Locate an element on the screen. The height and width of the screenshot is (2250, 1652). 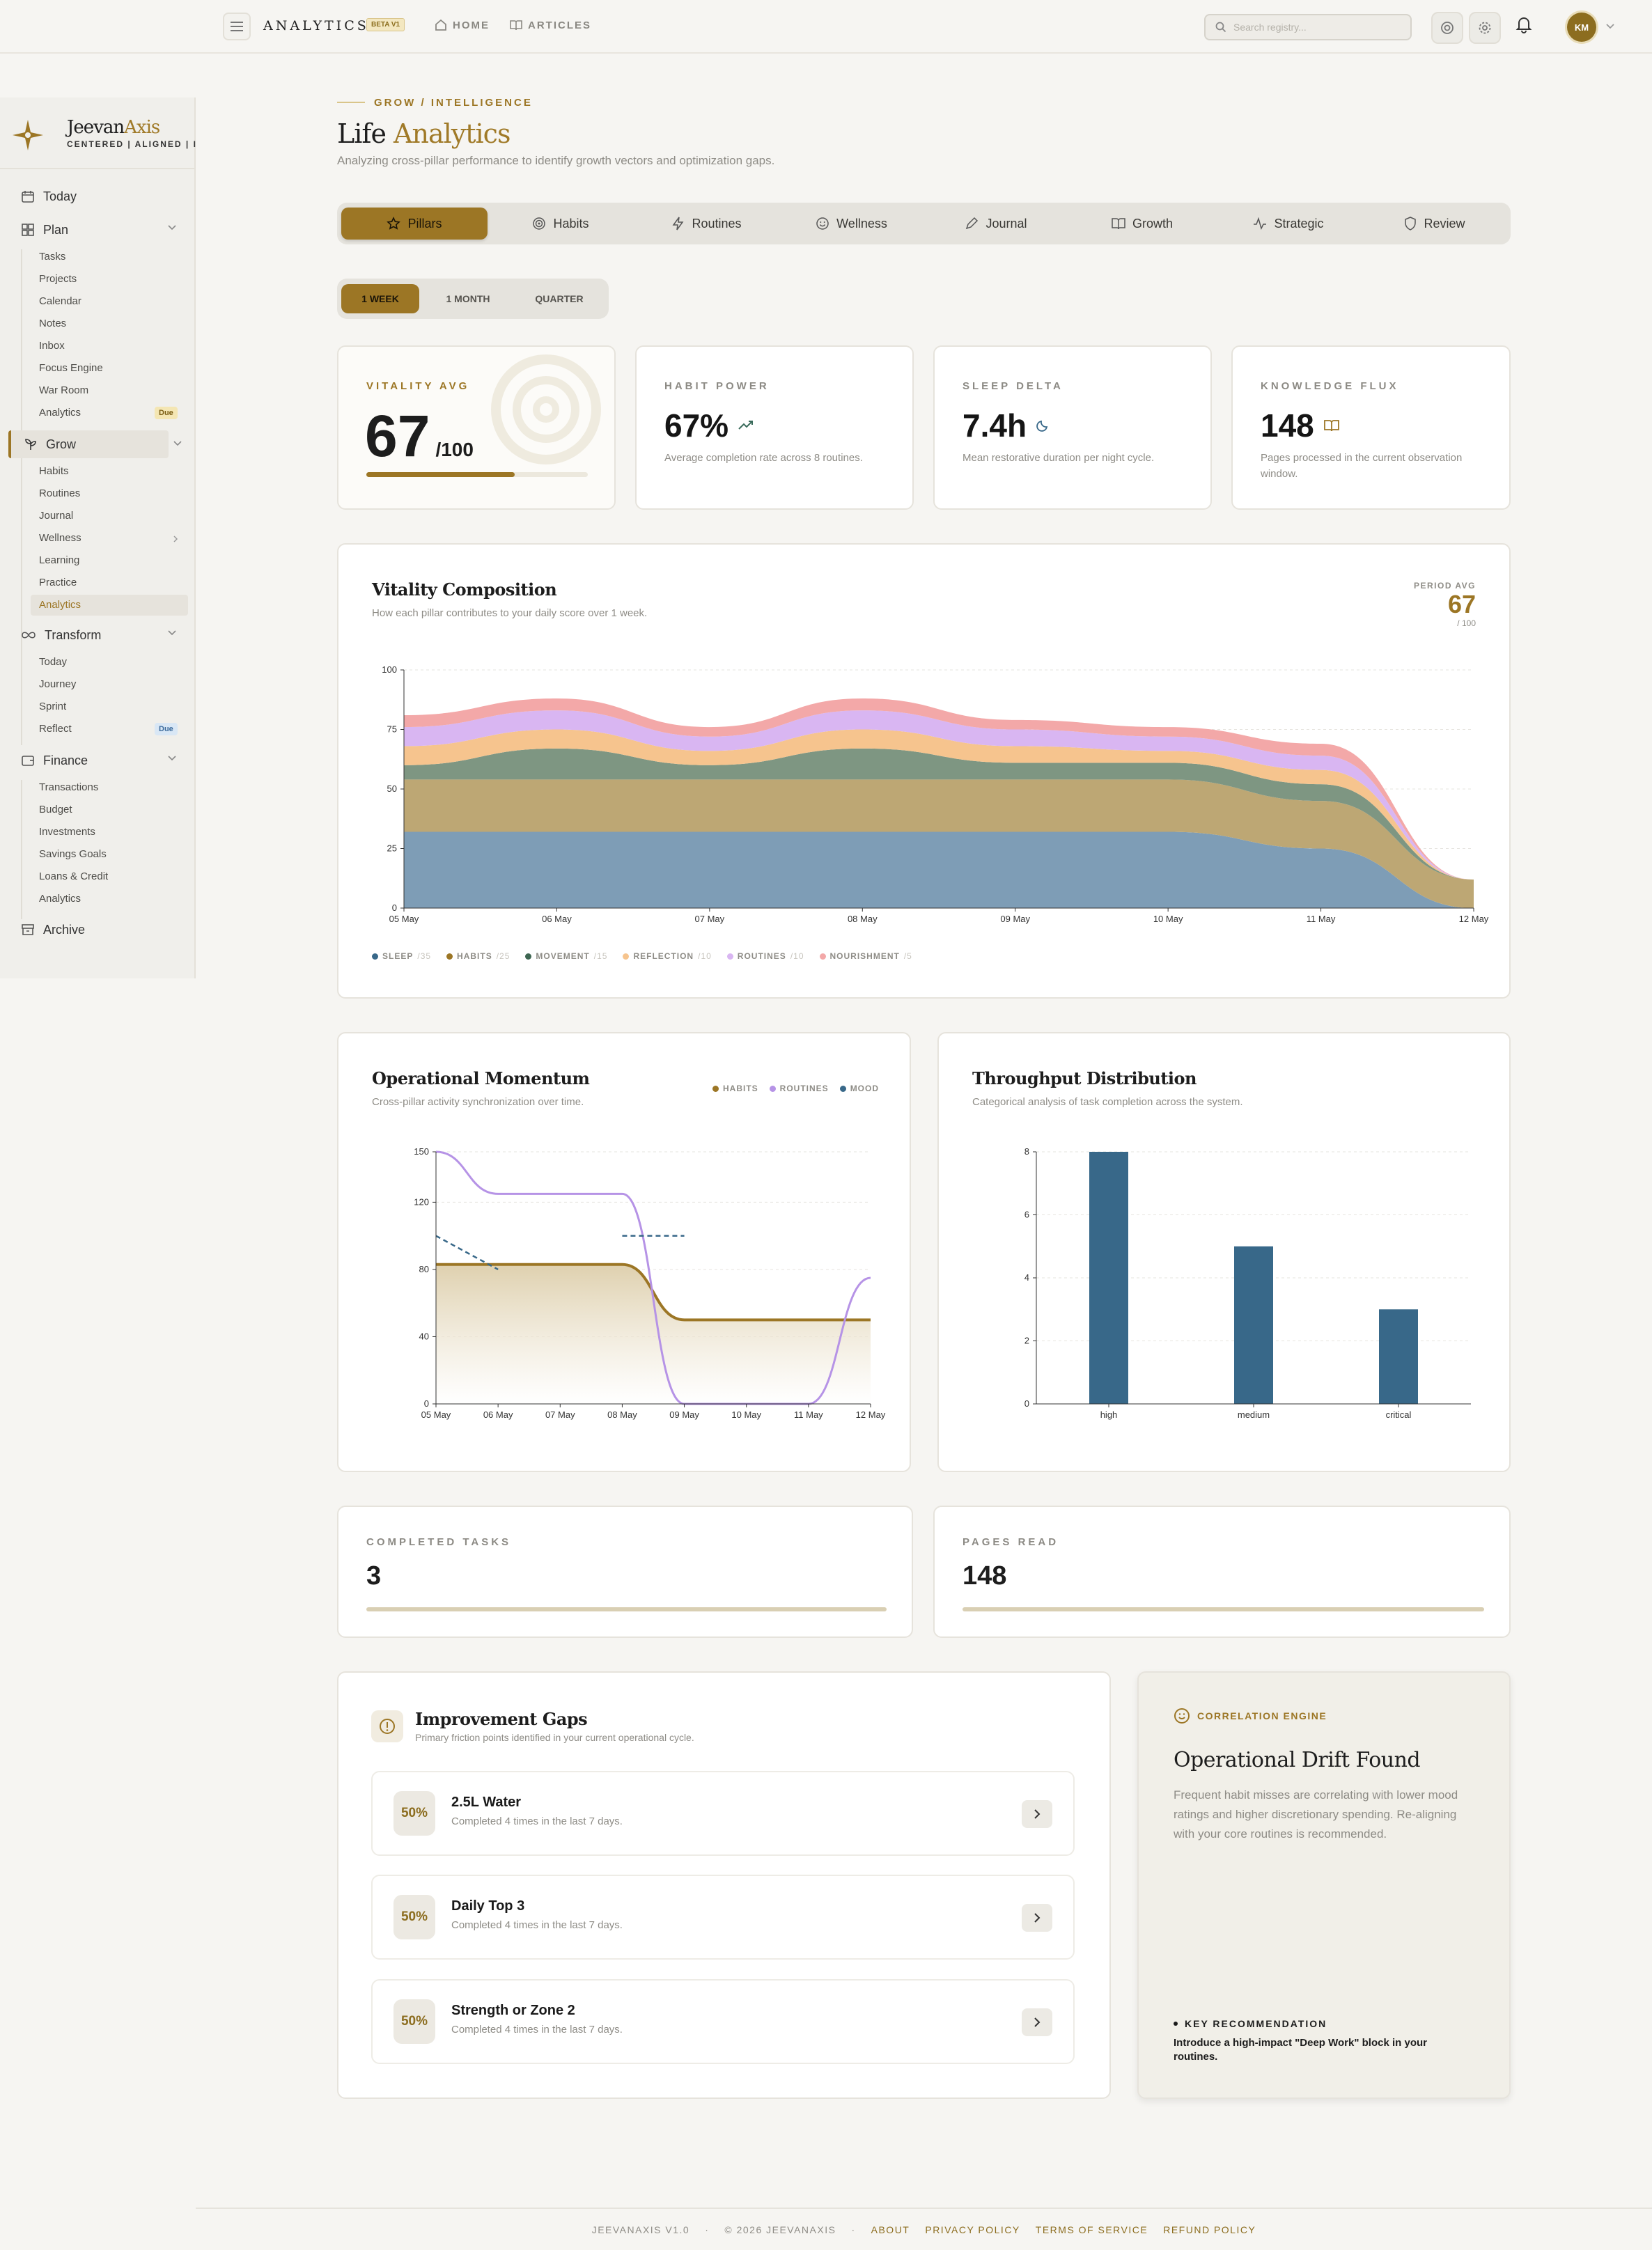
tab-growth-label: Growth is located at coordinates (1153, 223).